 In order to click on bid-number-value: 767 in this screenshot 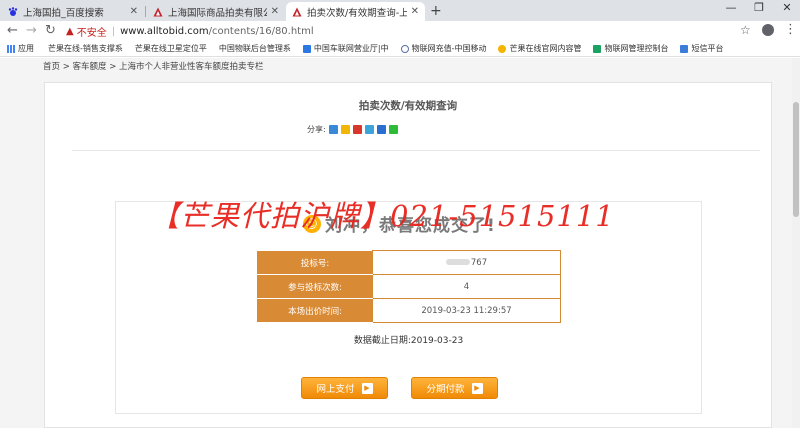, I will do `click(466, 262)`.